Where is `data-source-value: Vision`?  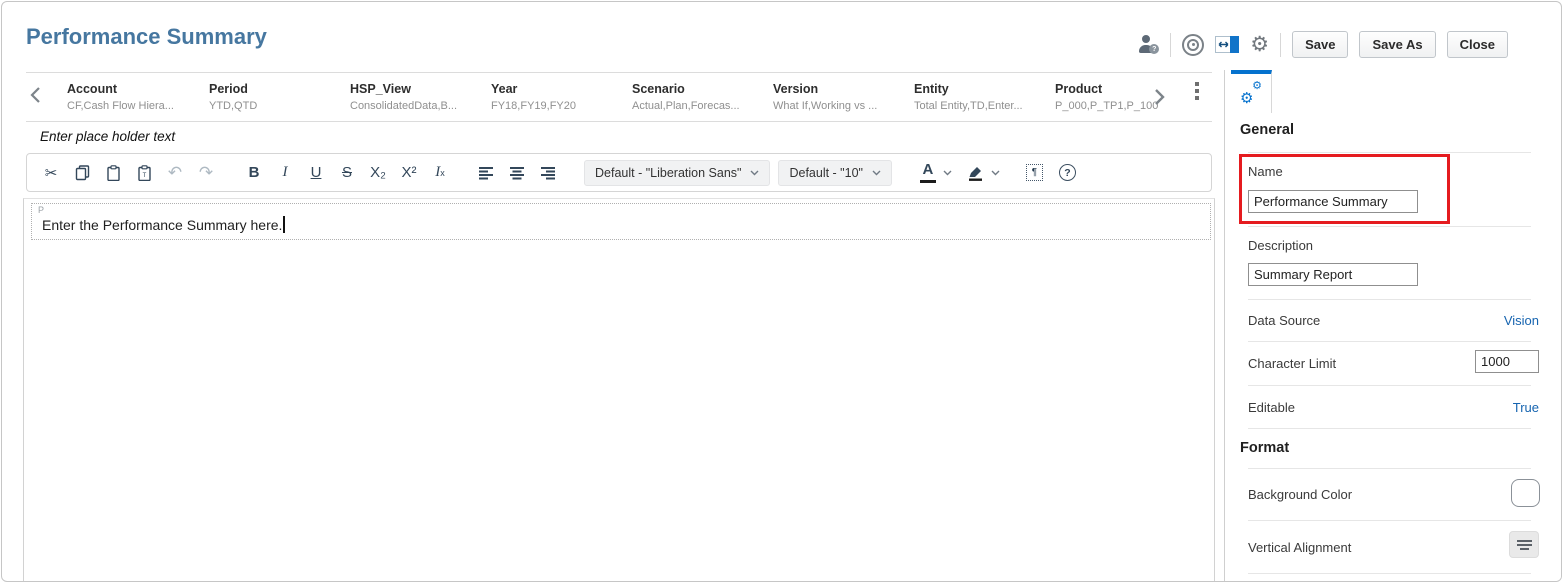 data-source-value: Vision is located at coordinates (1521, 320).